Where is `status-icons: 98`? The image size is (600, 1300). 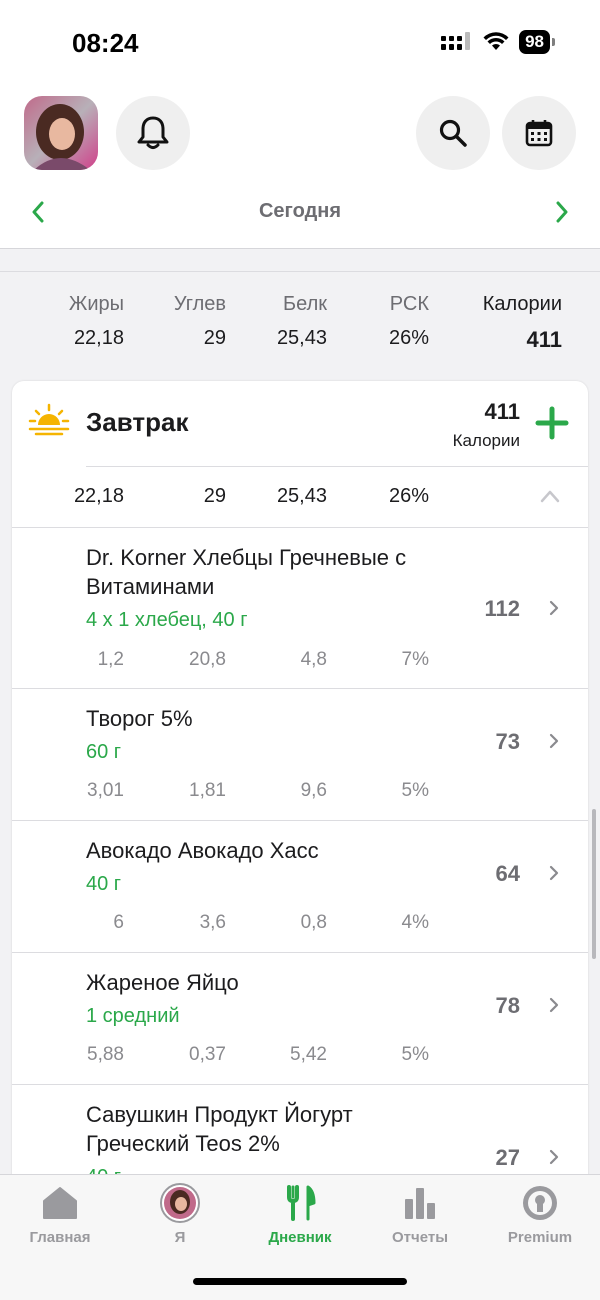
status-icons: 98 is located at coordinates (498, 42).